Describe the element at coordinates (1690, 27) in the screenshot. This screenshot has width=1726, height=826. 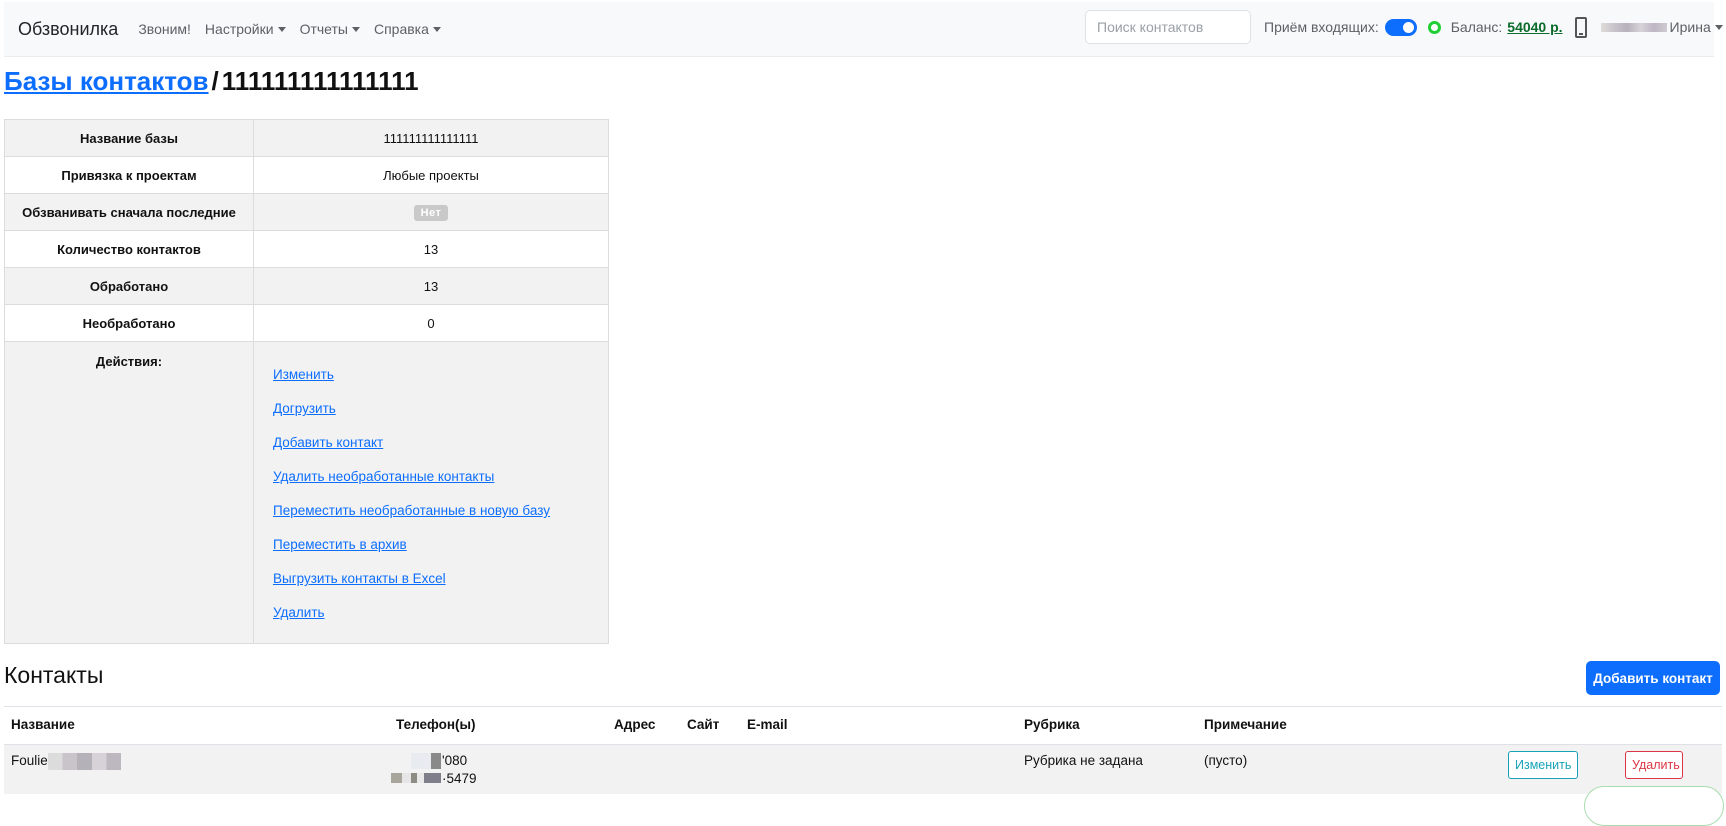
I see `user-name-label: Ирина` at that location.